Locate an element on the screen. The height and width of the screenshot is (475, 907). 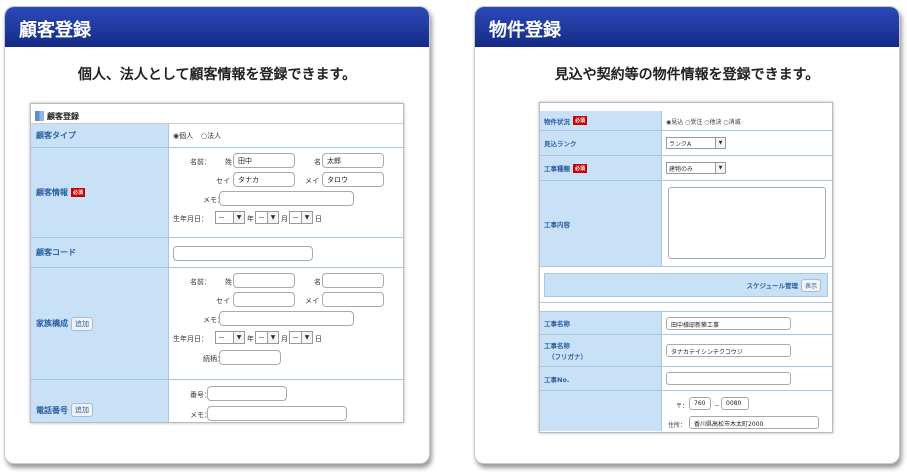
work-kana-input: タナカテイシンチクコウジ is located at coordinates (728, 350).